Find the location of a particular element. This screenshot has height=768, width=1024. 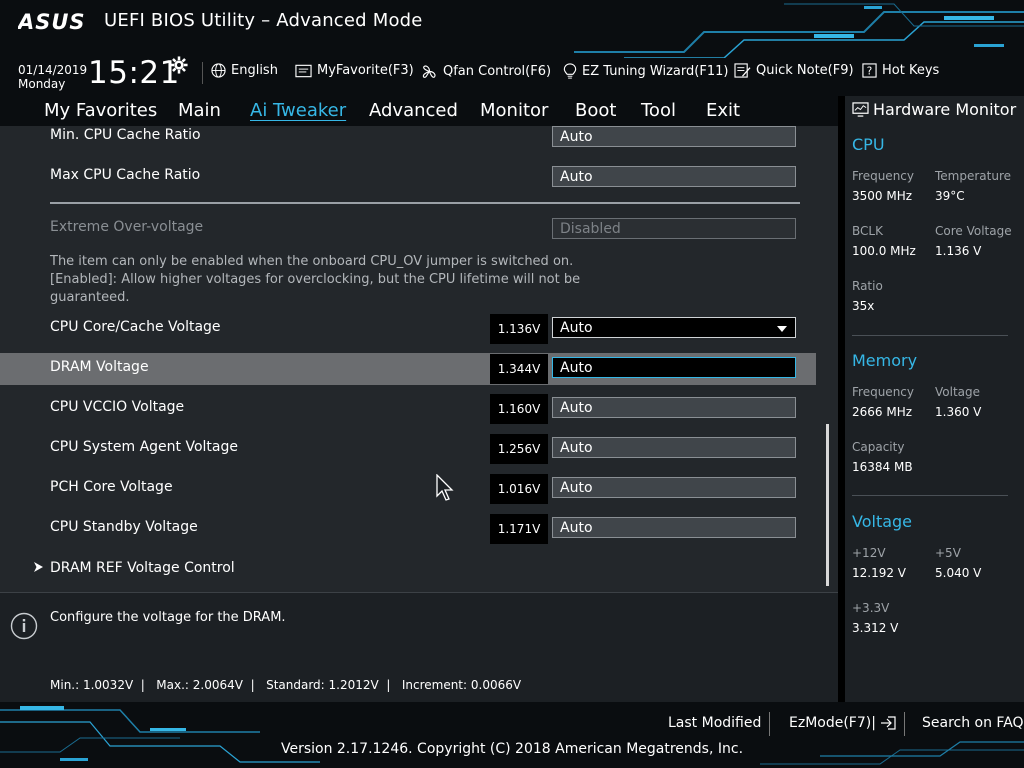

setting-label-cpu-standby-voltage: CPU Standby Voltage is located at coordinates (124, 527).